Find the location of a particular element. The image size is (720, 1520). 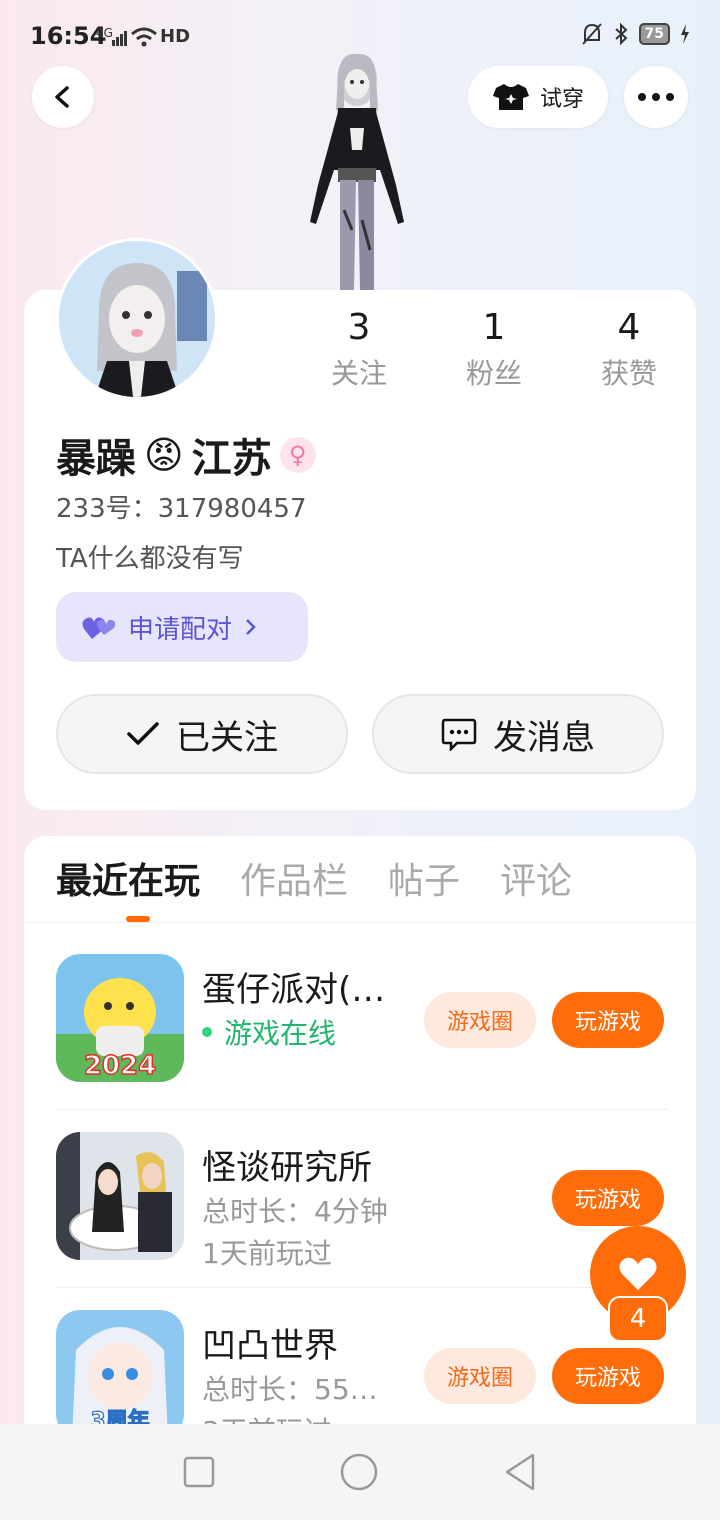

game-icon-aotu-world: 3周年 is located at coordinates (120, 1367).